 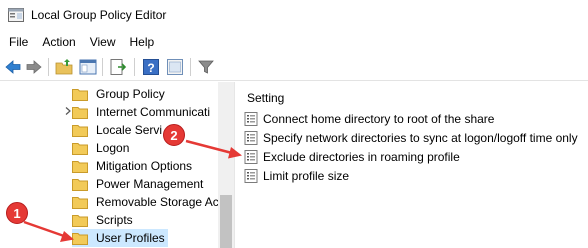 I want to click on tree-item-label: Removable Storage Ac, so click(x=157, y=202).